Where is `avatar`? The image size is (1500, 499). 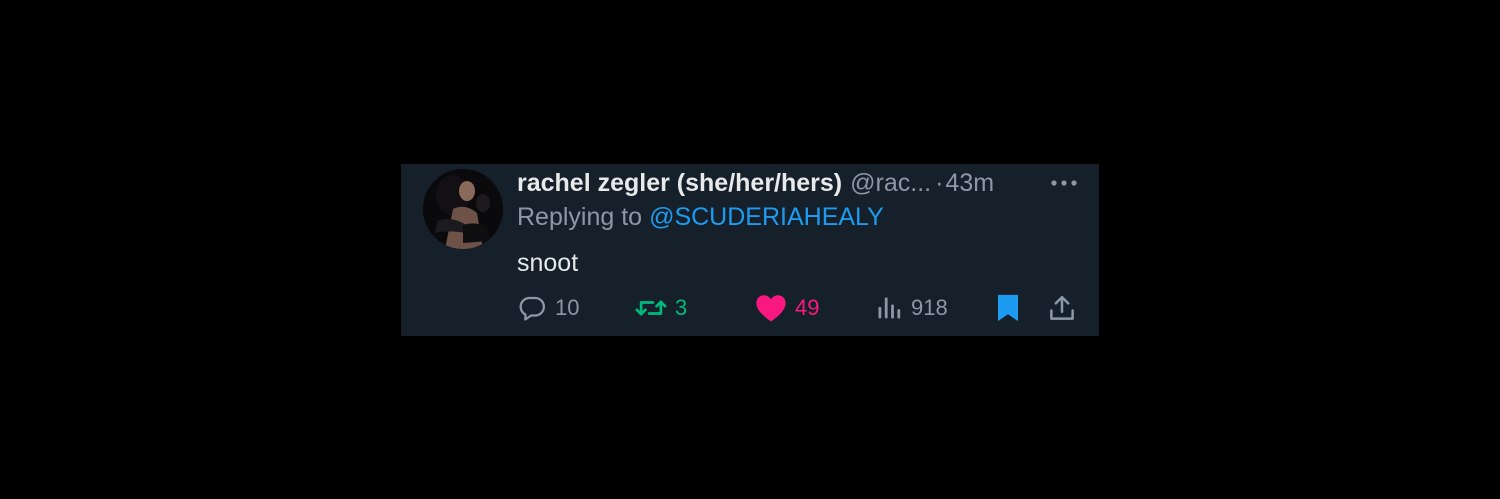 avatar is located at coordinates (463, 209).